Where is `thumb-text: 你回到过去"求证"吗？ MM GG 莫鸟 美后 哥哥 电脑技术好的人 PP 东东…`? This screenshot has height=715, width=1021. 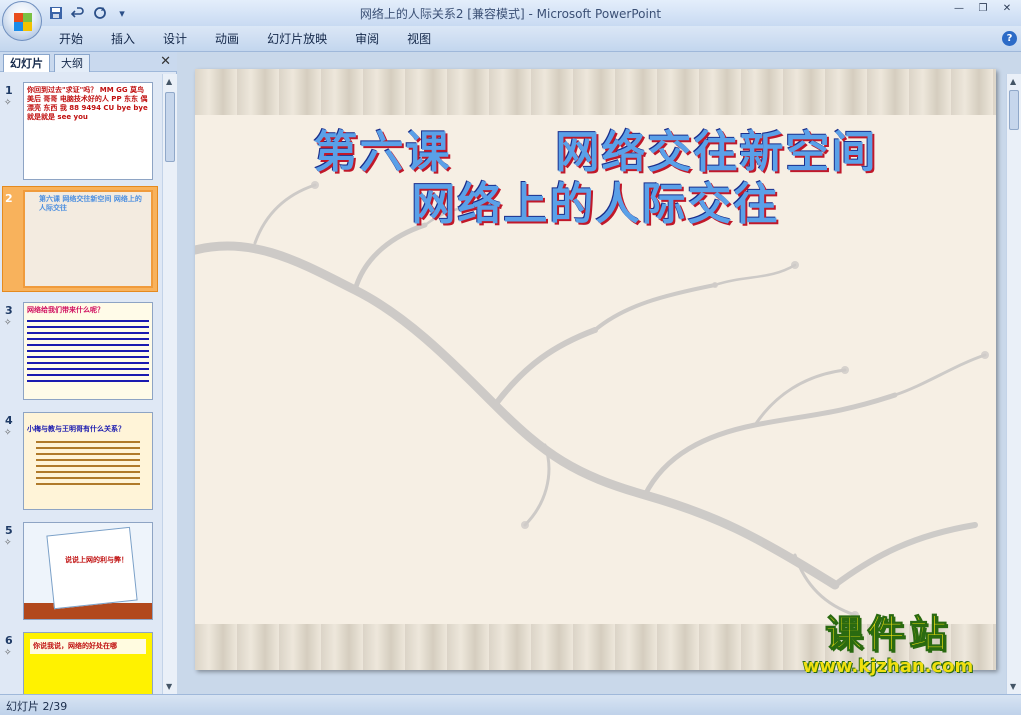
thumb-text: 你回到过去"求证"吗？ MM GG 莫鸟 美后 哥哥 电脑技术好的人 PP 东东… is located at coordinates (87, 103).